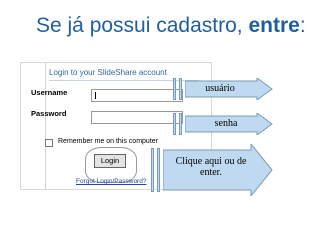 The height and width of the screenshot is (240, 320). What do you see at coordinates (108, 141) in the screenshot?
I see `remember-me-label: Remember me on this computer` at bounding box center [108, 141].